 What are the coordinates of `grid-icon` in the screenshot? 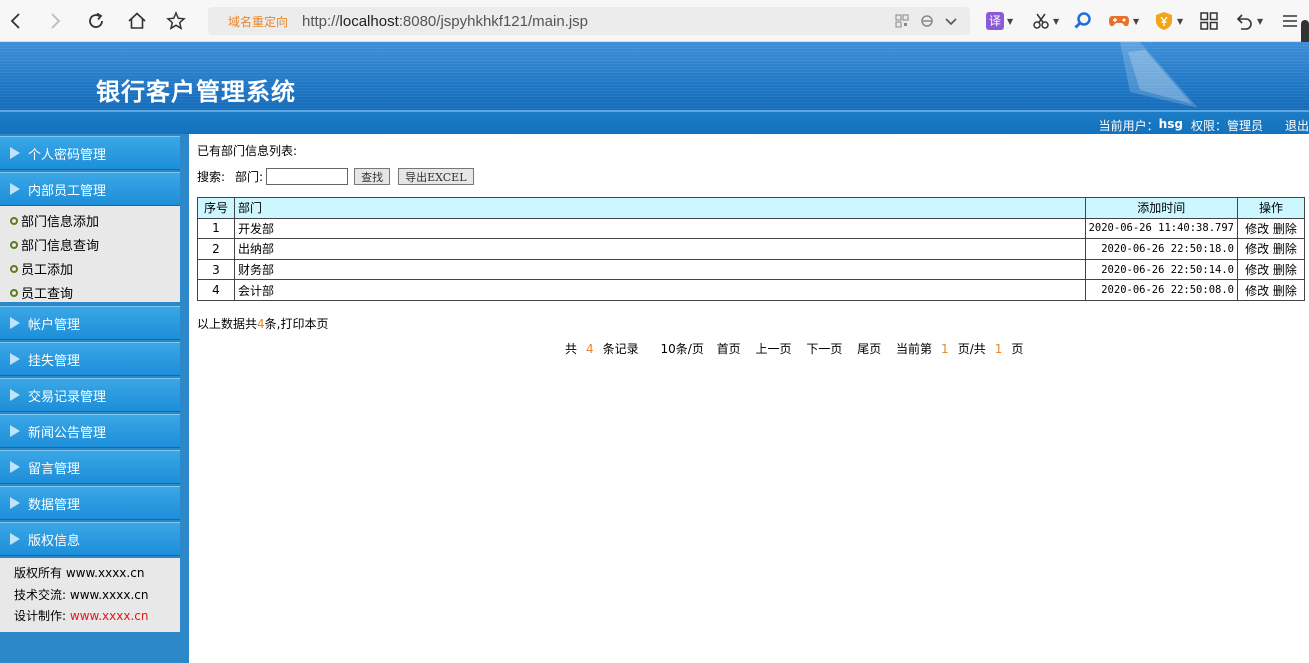 It's located at (1209, 21).